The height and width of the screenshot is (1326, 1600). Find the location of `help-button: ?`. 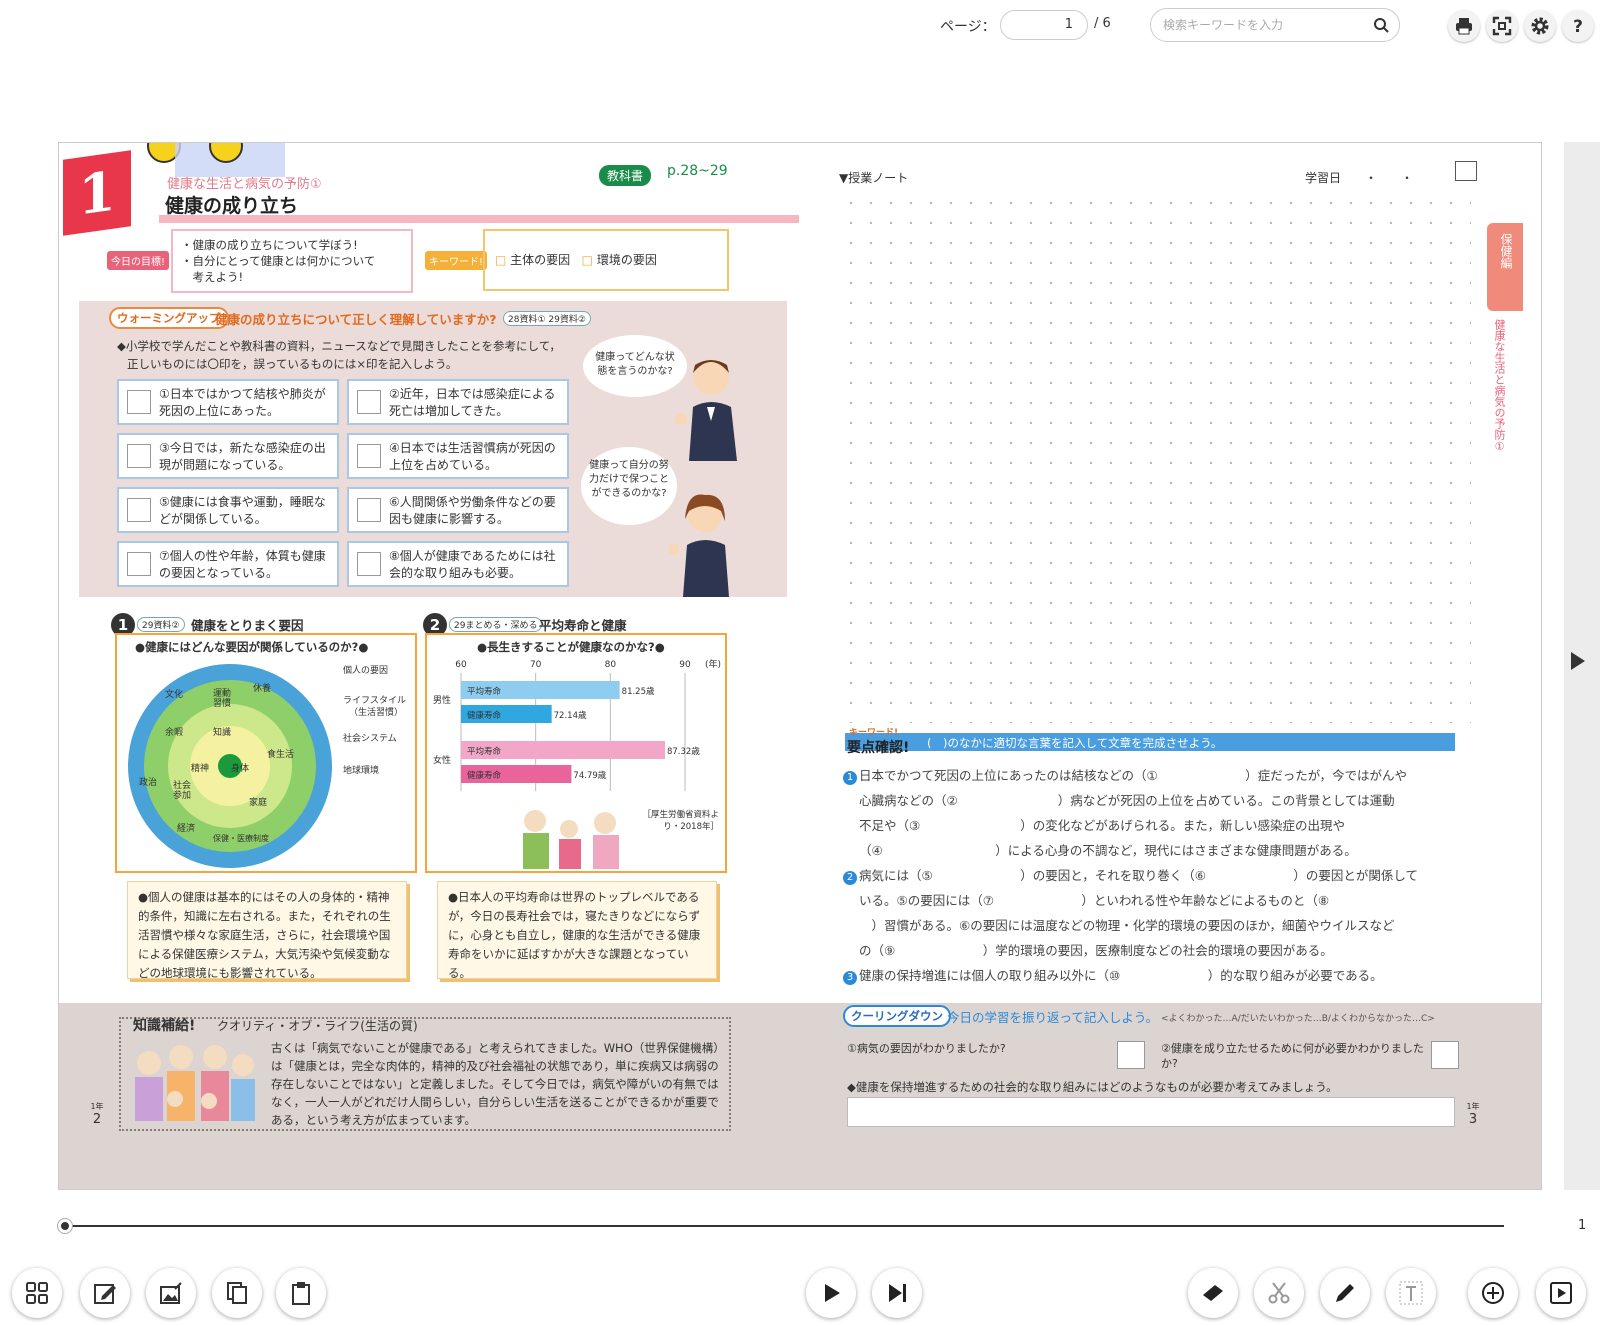

help-button: ? is located at coordinates (1578, 26).